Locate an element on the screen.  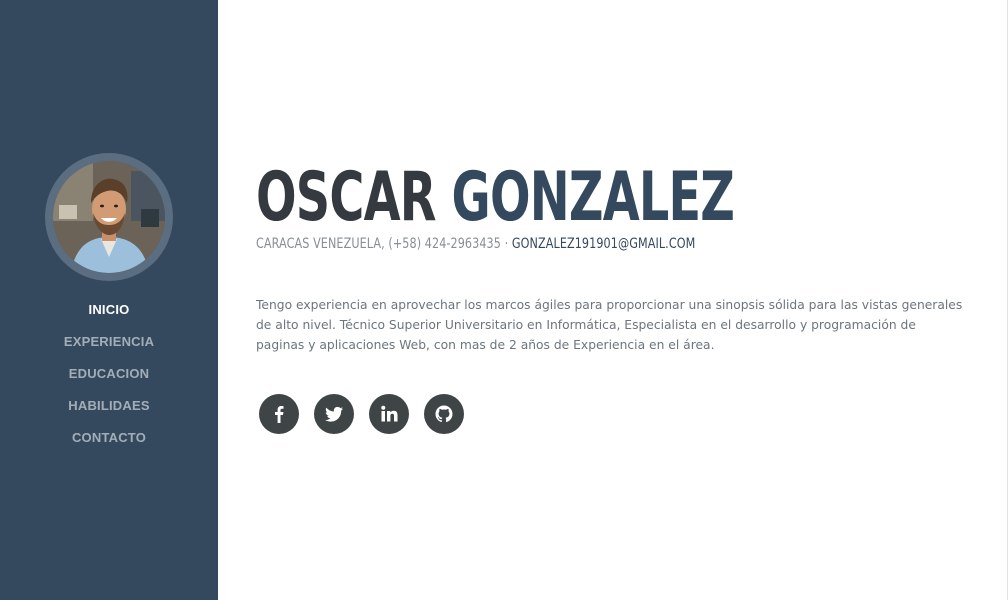
twitter-button is located at coordinates (334, 414).